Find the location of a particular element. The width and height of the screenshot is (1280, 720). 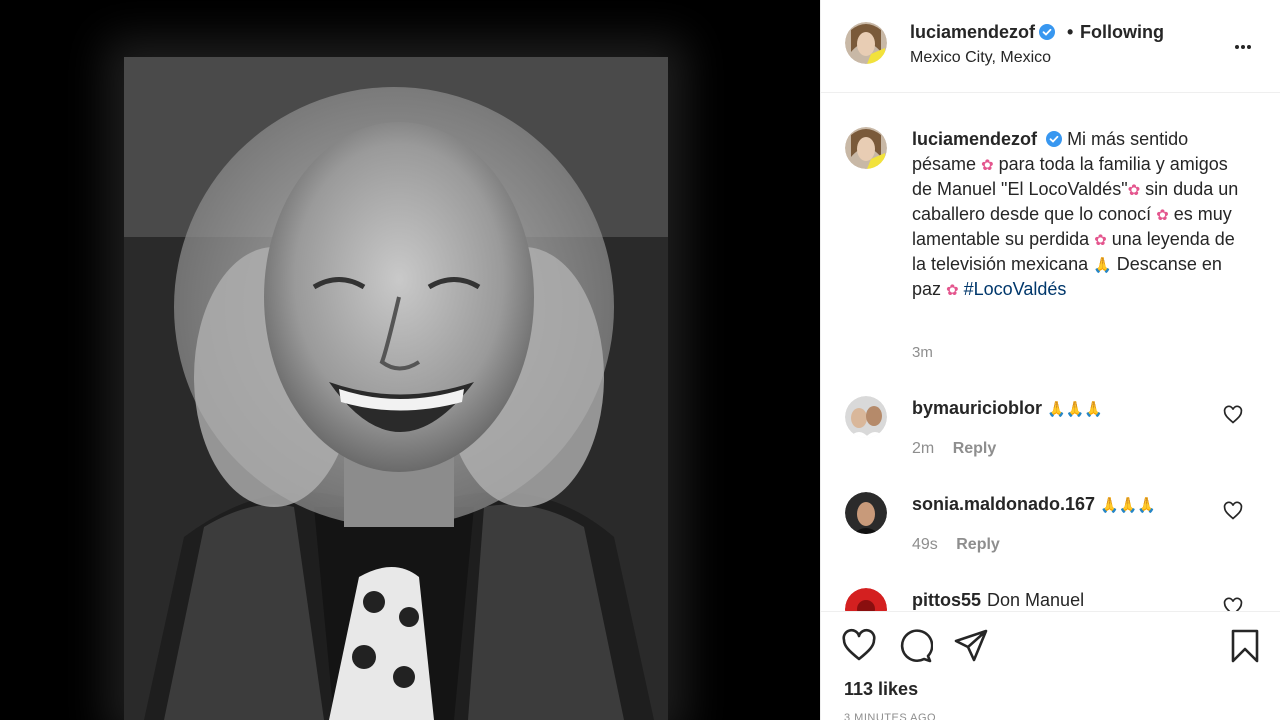

comment-item: sonia.maldonado.167 🙏🙏🙏 49s Reply is located at coordinates (1050, 537).